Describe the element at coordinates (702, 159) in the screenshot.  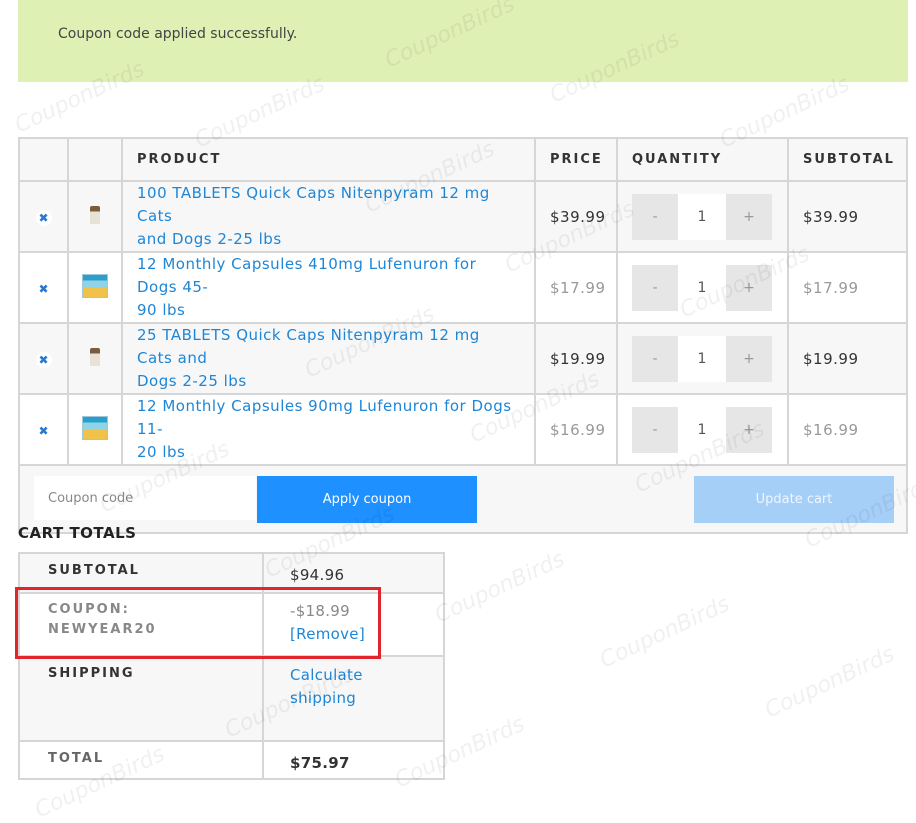
I see `header-quantity: QUANTITY` at that location.